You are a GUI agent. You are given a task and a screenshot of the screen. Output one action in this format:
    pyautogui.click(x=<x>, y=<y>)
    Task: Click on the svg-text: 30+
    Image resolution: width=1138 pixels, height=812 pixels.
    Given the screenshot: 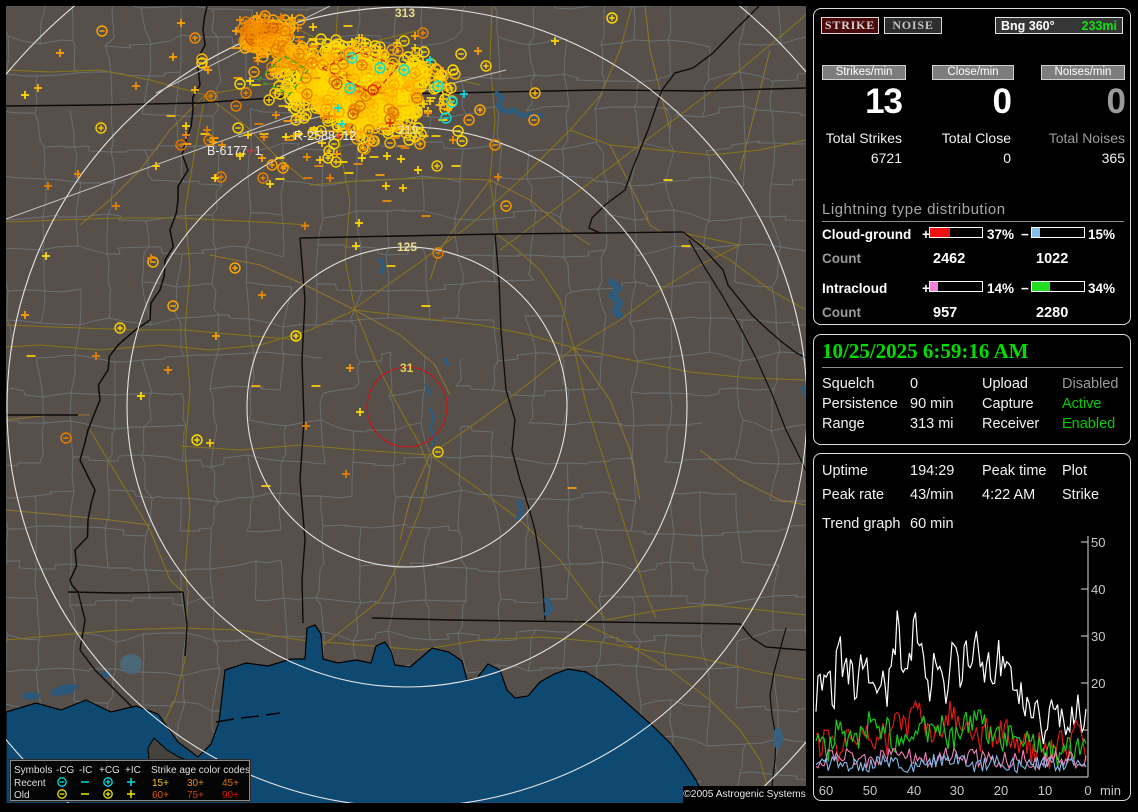 What is the action you would take?
    pyautogui.click(x=195, y=783)
    